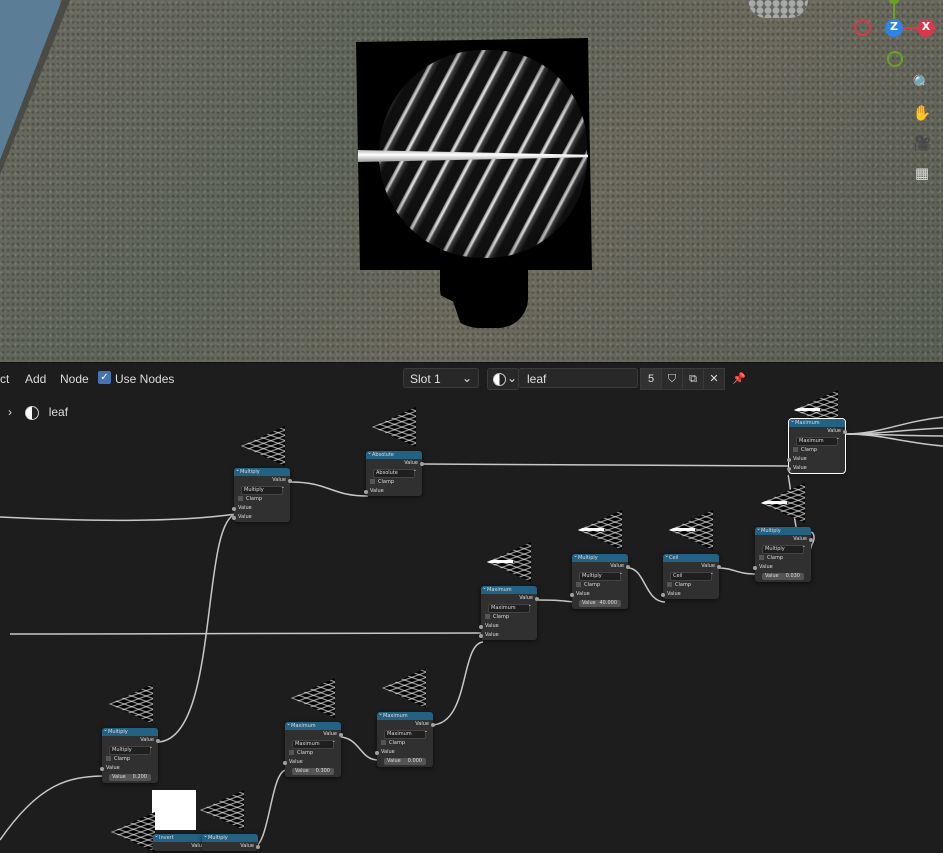  Describe the element at coordinates (104, 377) in the screenshot. I see `use-nodes-checkbox: ✓` at that location.